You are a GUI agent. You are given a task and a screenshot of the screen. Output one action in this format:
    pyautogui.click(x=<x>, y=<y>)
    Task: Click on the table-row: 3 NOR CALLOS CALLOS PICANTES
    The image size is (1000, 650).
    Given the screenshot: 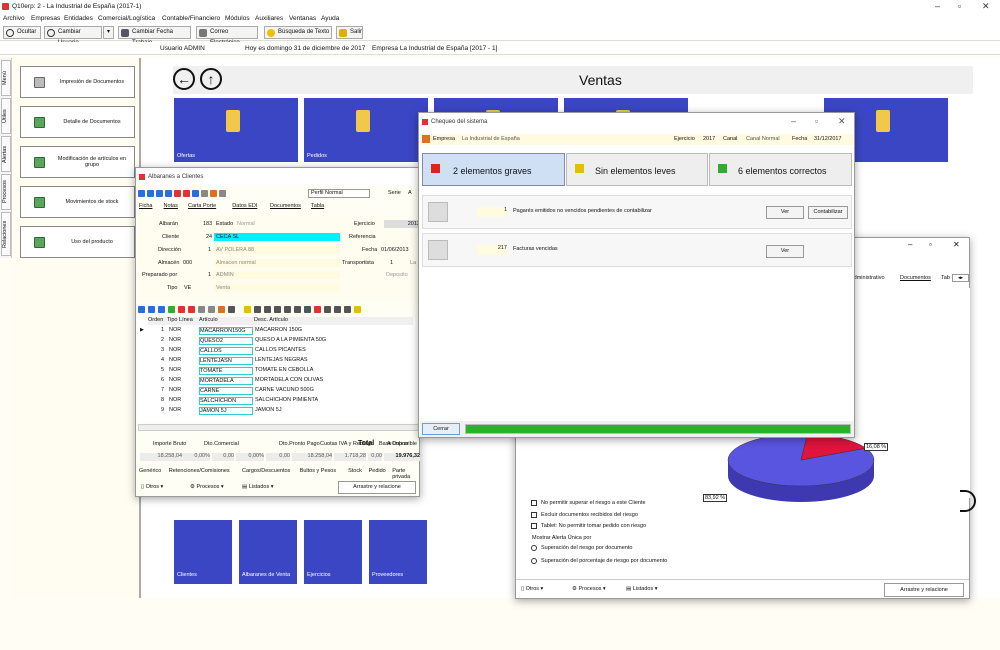 What is the action you would take?
    pyautogui.click(x=280, y=351)
    